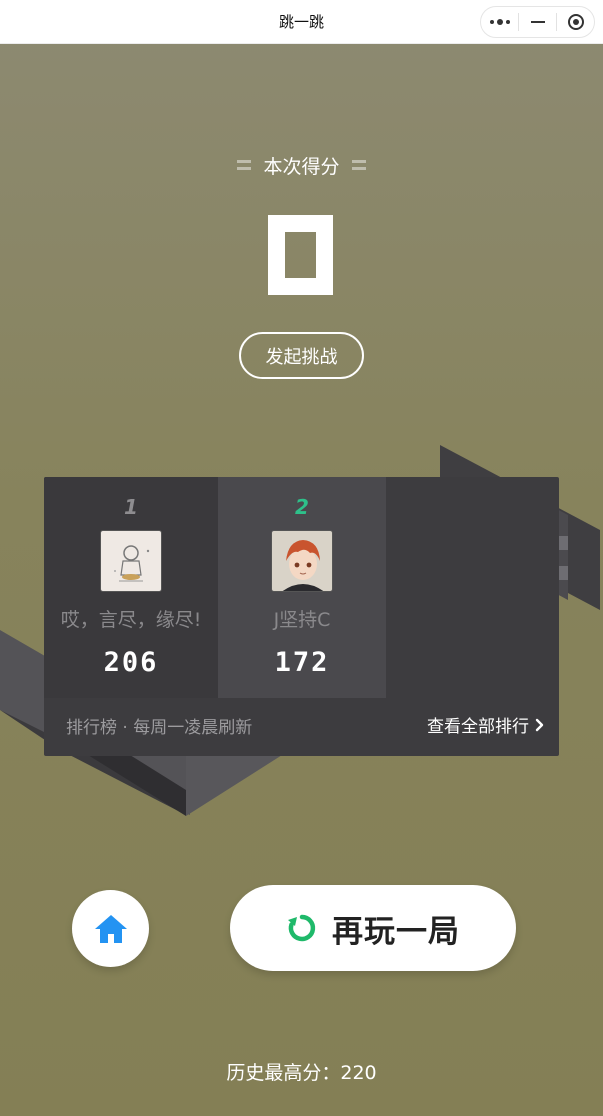 This screenshot has height=1116, width=603. Describe the element at coordinates (301, 1073) in the screenshot. I see `history-best-score: 历史最高分：220` at that location.